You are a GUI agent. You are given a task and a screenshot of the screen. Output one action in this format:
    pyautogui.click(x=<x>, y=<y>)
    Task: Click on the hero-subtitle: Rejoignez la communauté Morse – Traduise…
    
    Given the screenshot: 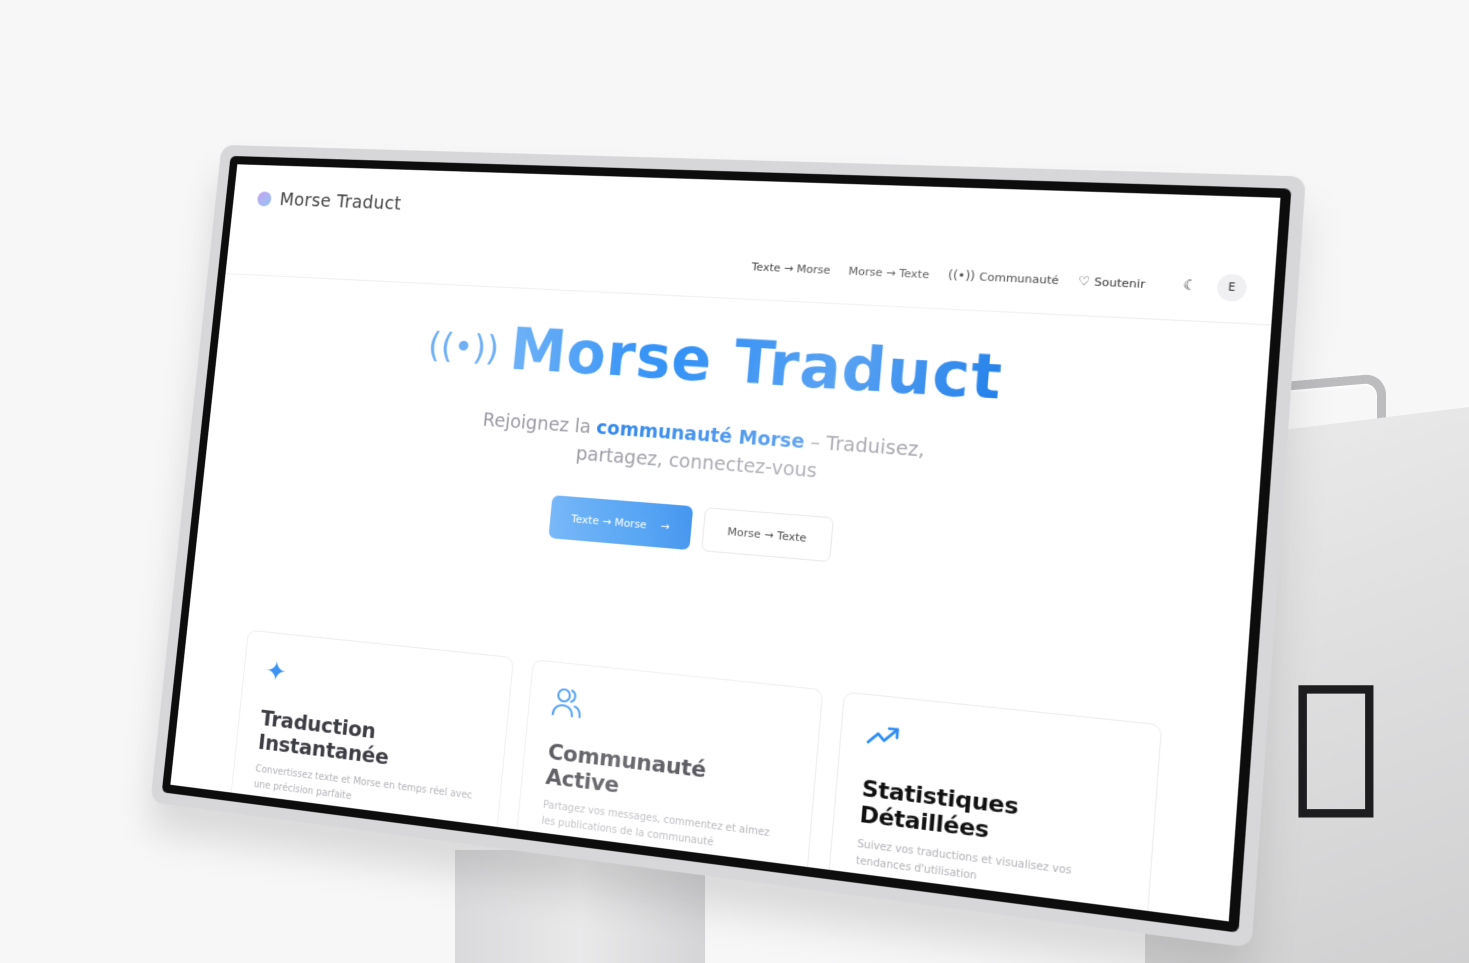 What is the action you would take?
    pyautogui.click(x=705, y=450)
    